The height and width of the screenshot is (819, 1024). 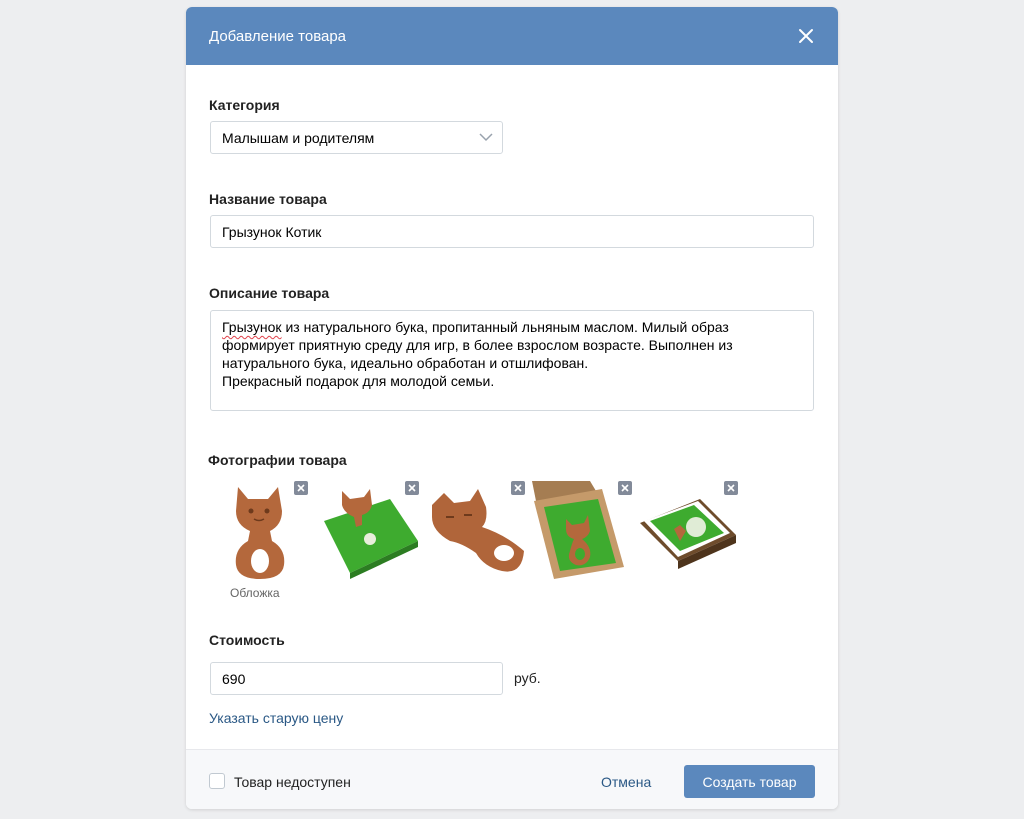 I want to click on packaging-box-image, so click(x=688, y=531).